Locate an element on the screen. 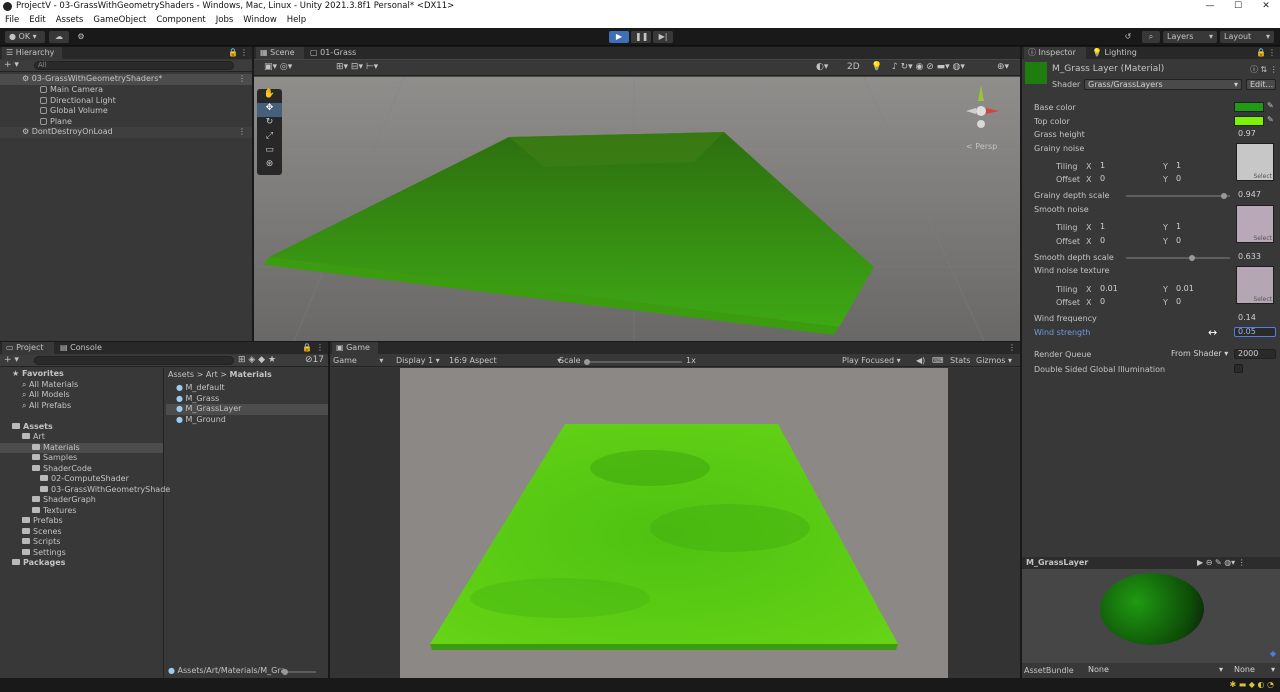  shader-dropdown: Grass/GrassLayers ▾ is located at coordinates (1163, 84).